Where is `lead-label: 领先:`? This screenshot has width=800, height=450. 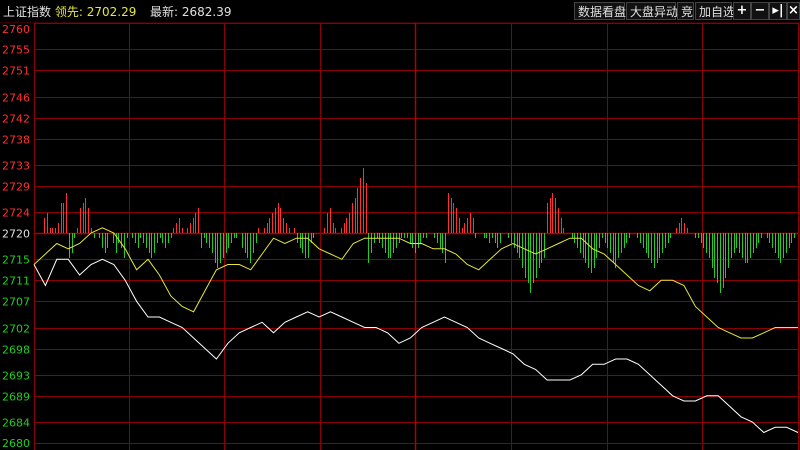 lead-label: 领先: is located at coordinates (68, 12).